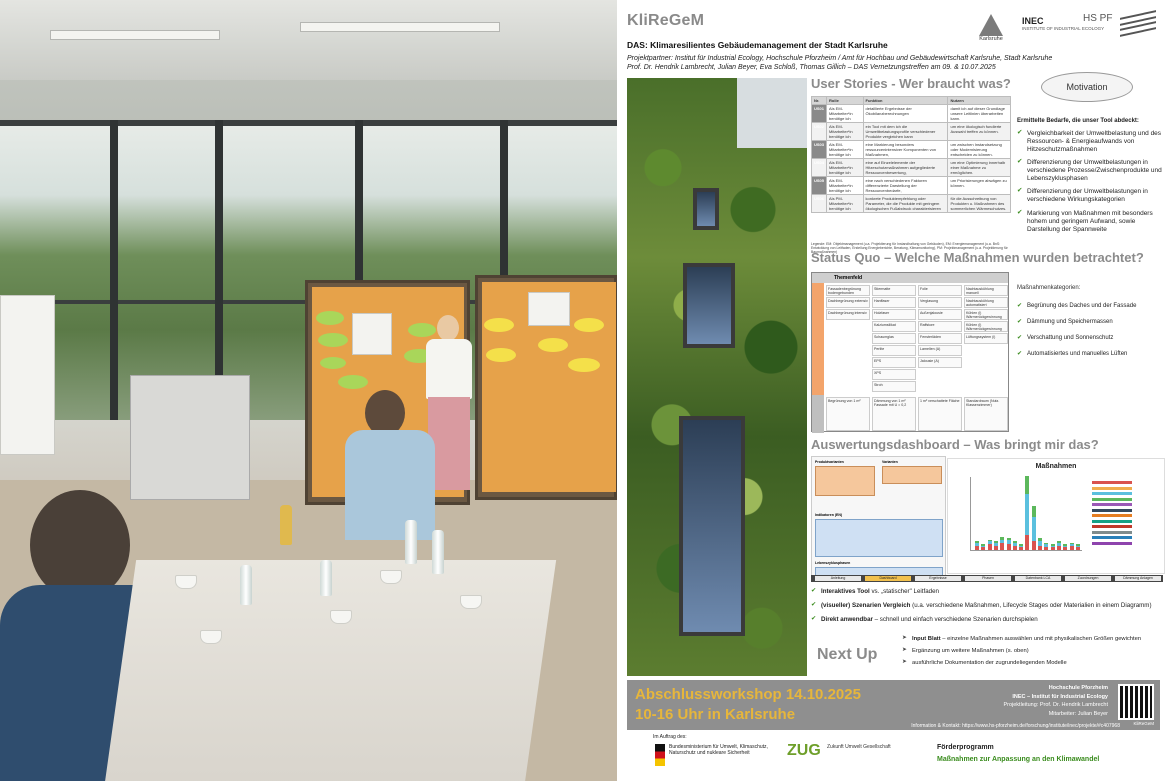 This screenshot has height=781, width=1170. I want to click on measure-cell: Fensterläden, so click(940, 338).